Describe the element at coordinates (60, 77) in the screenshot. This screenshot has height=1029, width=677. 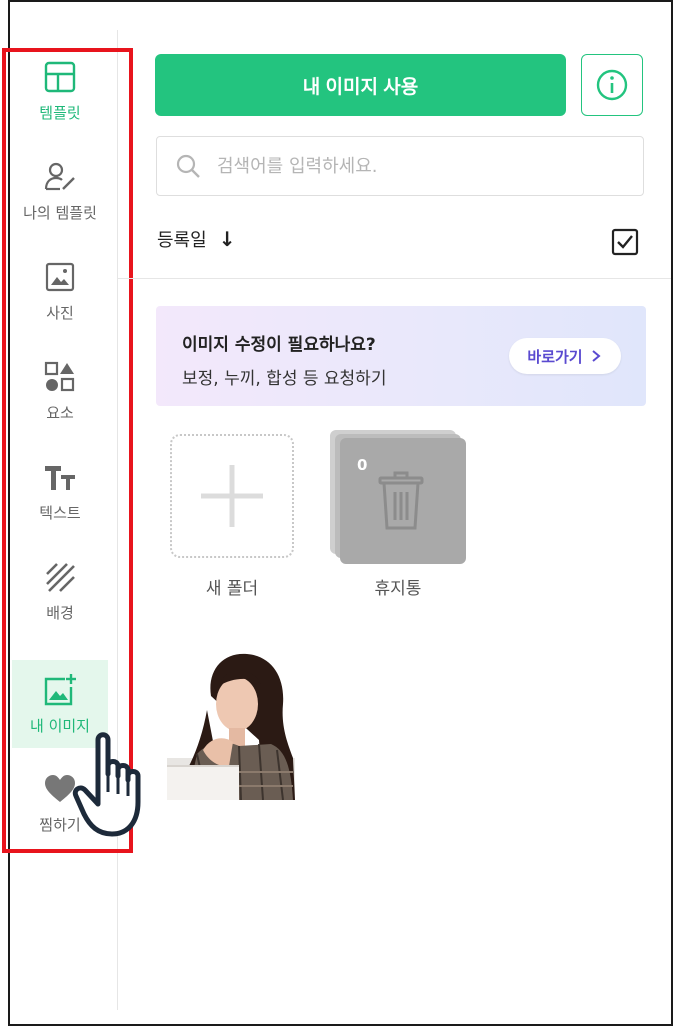
I see `template-icon` at that location.